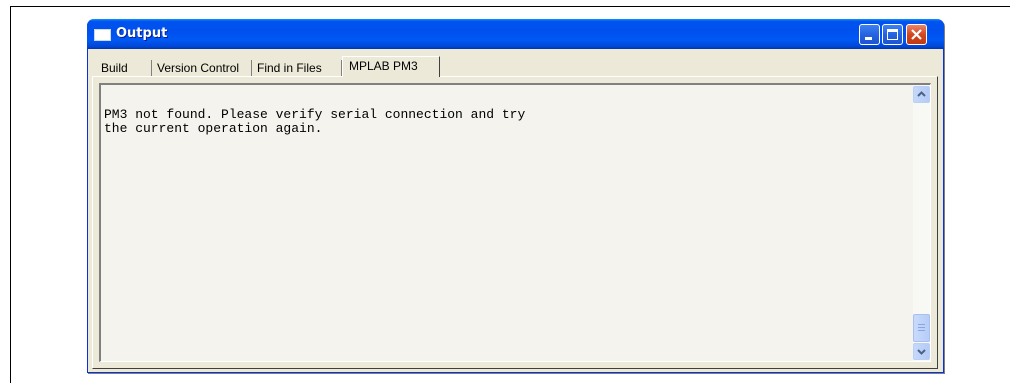 This screenshot has width=1010, height=383. I want to click on output-line-2: the current operation again., so click(213, 128).